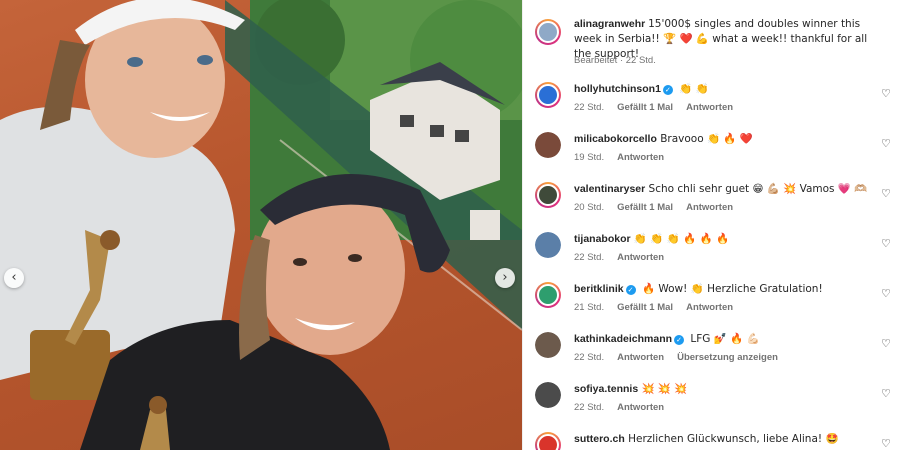 The image size is (900, 450). I want to click on comment-time: 21 Std., so click(589, 307).